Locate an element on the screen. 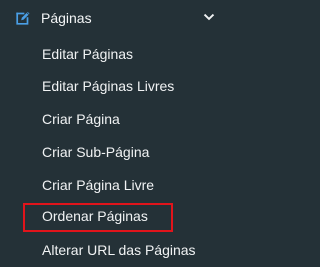 This screenshot has width=320, height=267. submenu-item-alterar-url-das-paginas: Alterar URL das Páginas is located at coordinates (114, 250).